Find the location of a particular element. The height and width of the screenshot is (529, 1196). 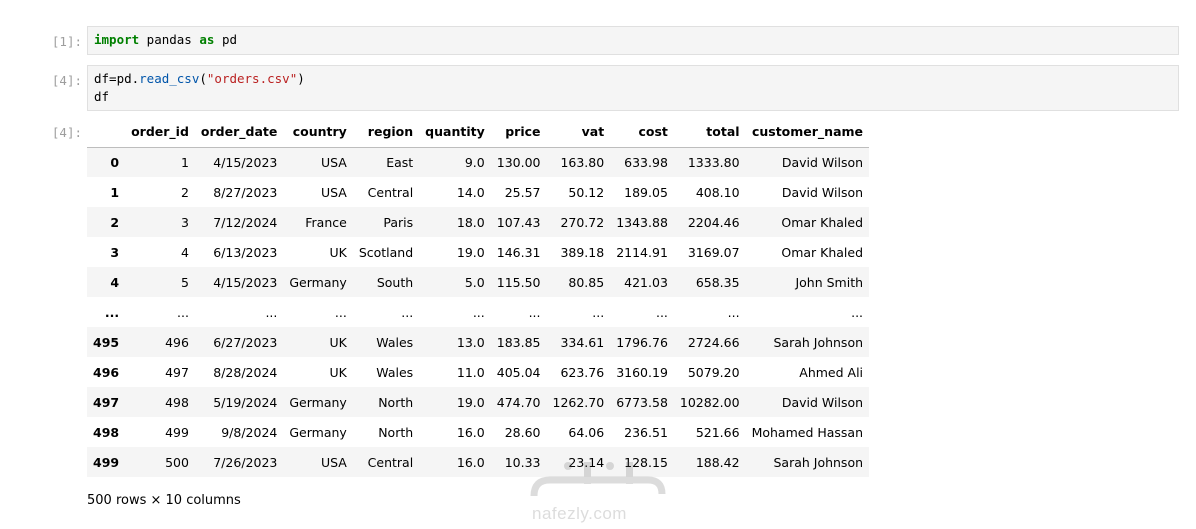

table-cell: 2114.91 is located at coordinates (642, 252).